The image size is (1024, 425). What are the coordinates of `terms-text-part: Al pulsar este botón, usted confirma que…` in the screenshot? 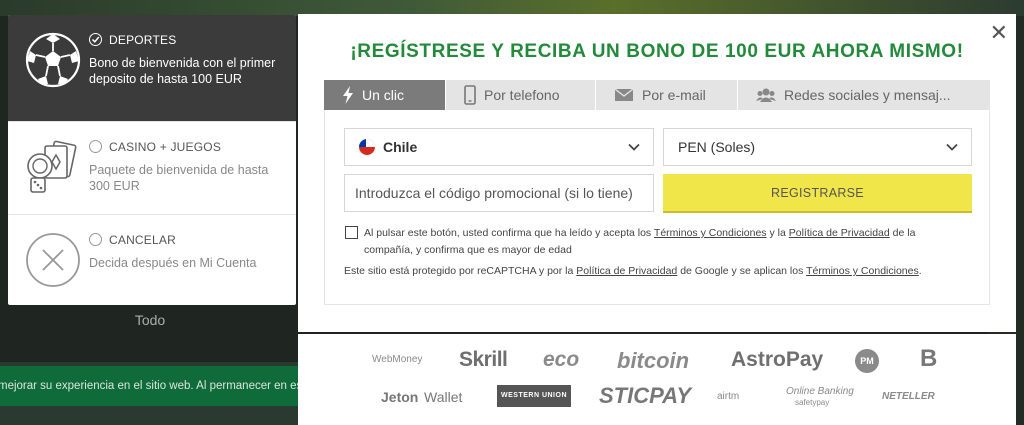 It's located at (508, 233).